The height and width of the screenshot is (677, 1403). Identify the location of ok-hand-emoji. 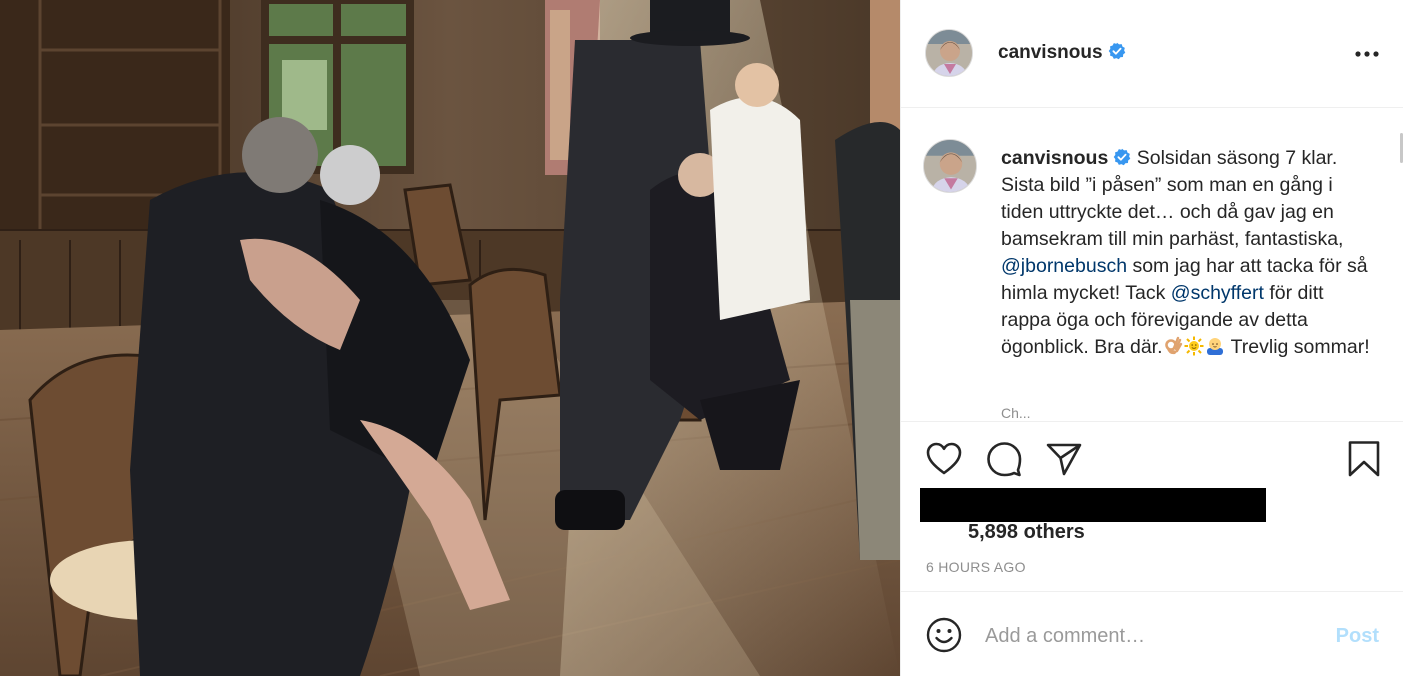
(1173, 345).